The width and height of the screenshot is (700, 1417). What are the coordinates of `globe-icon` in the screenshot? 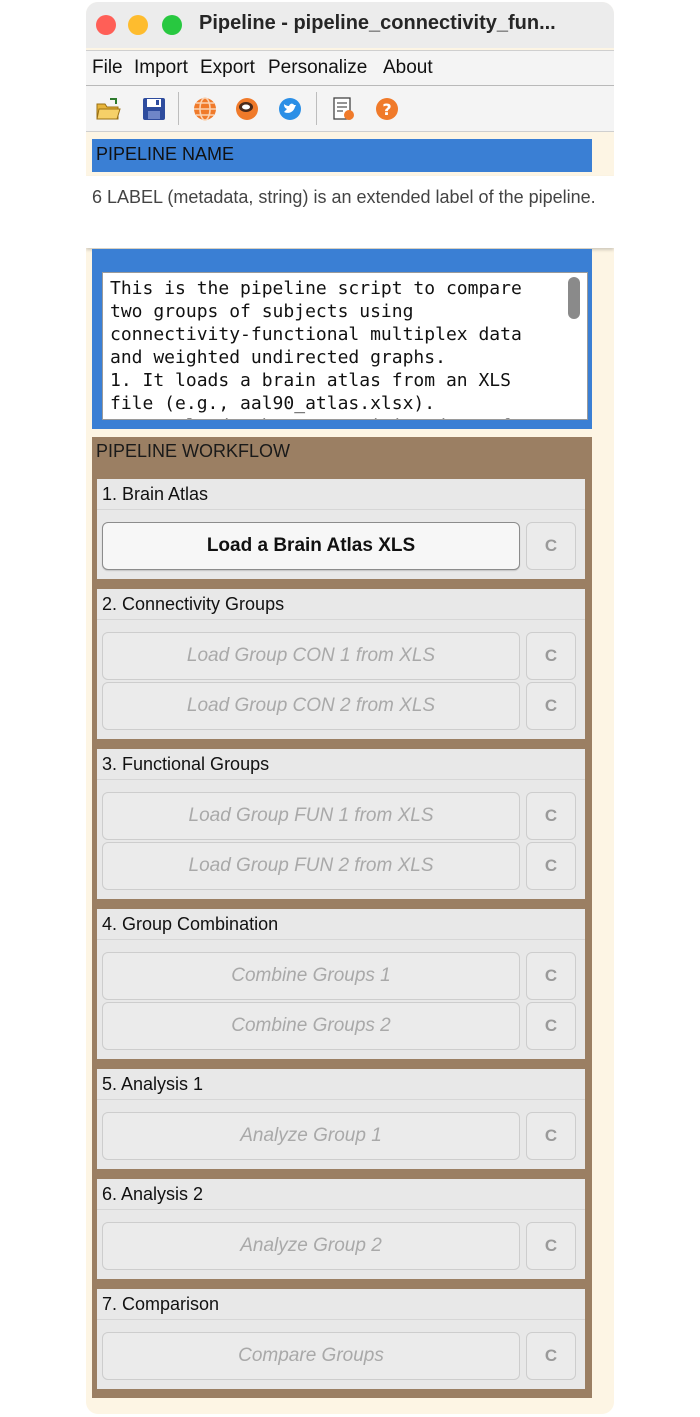 It's located at (205, 109).